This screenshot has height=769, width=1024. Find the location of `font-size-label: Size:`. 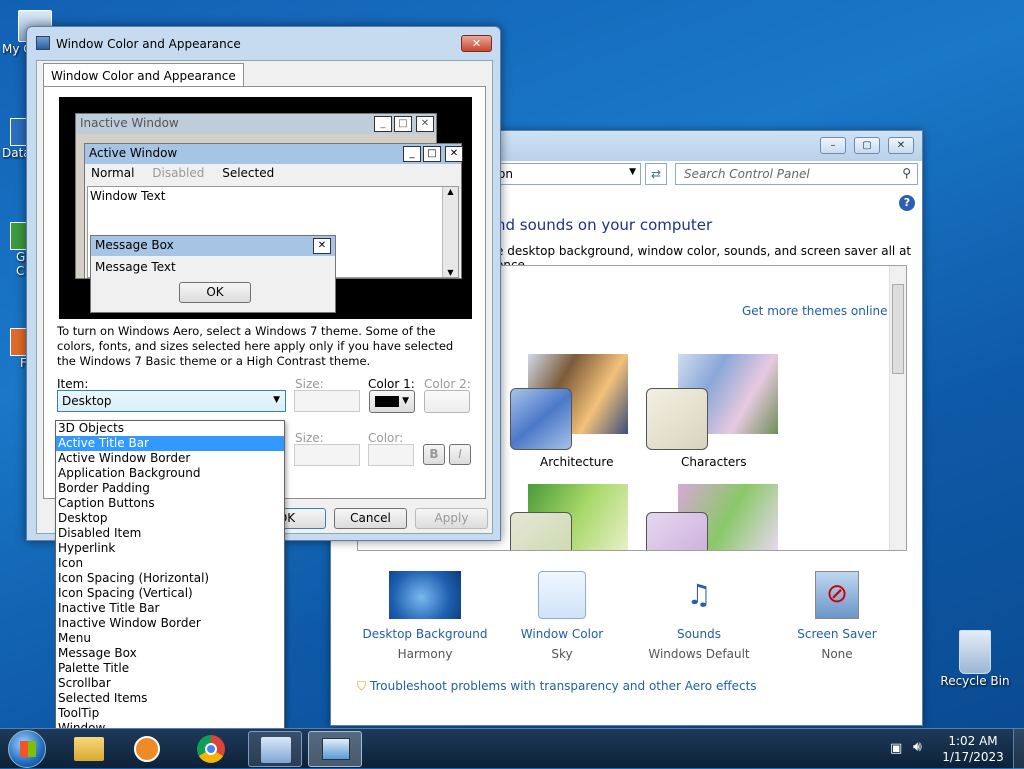

font-size-label: Size: is located at coordinates (309, 438).